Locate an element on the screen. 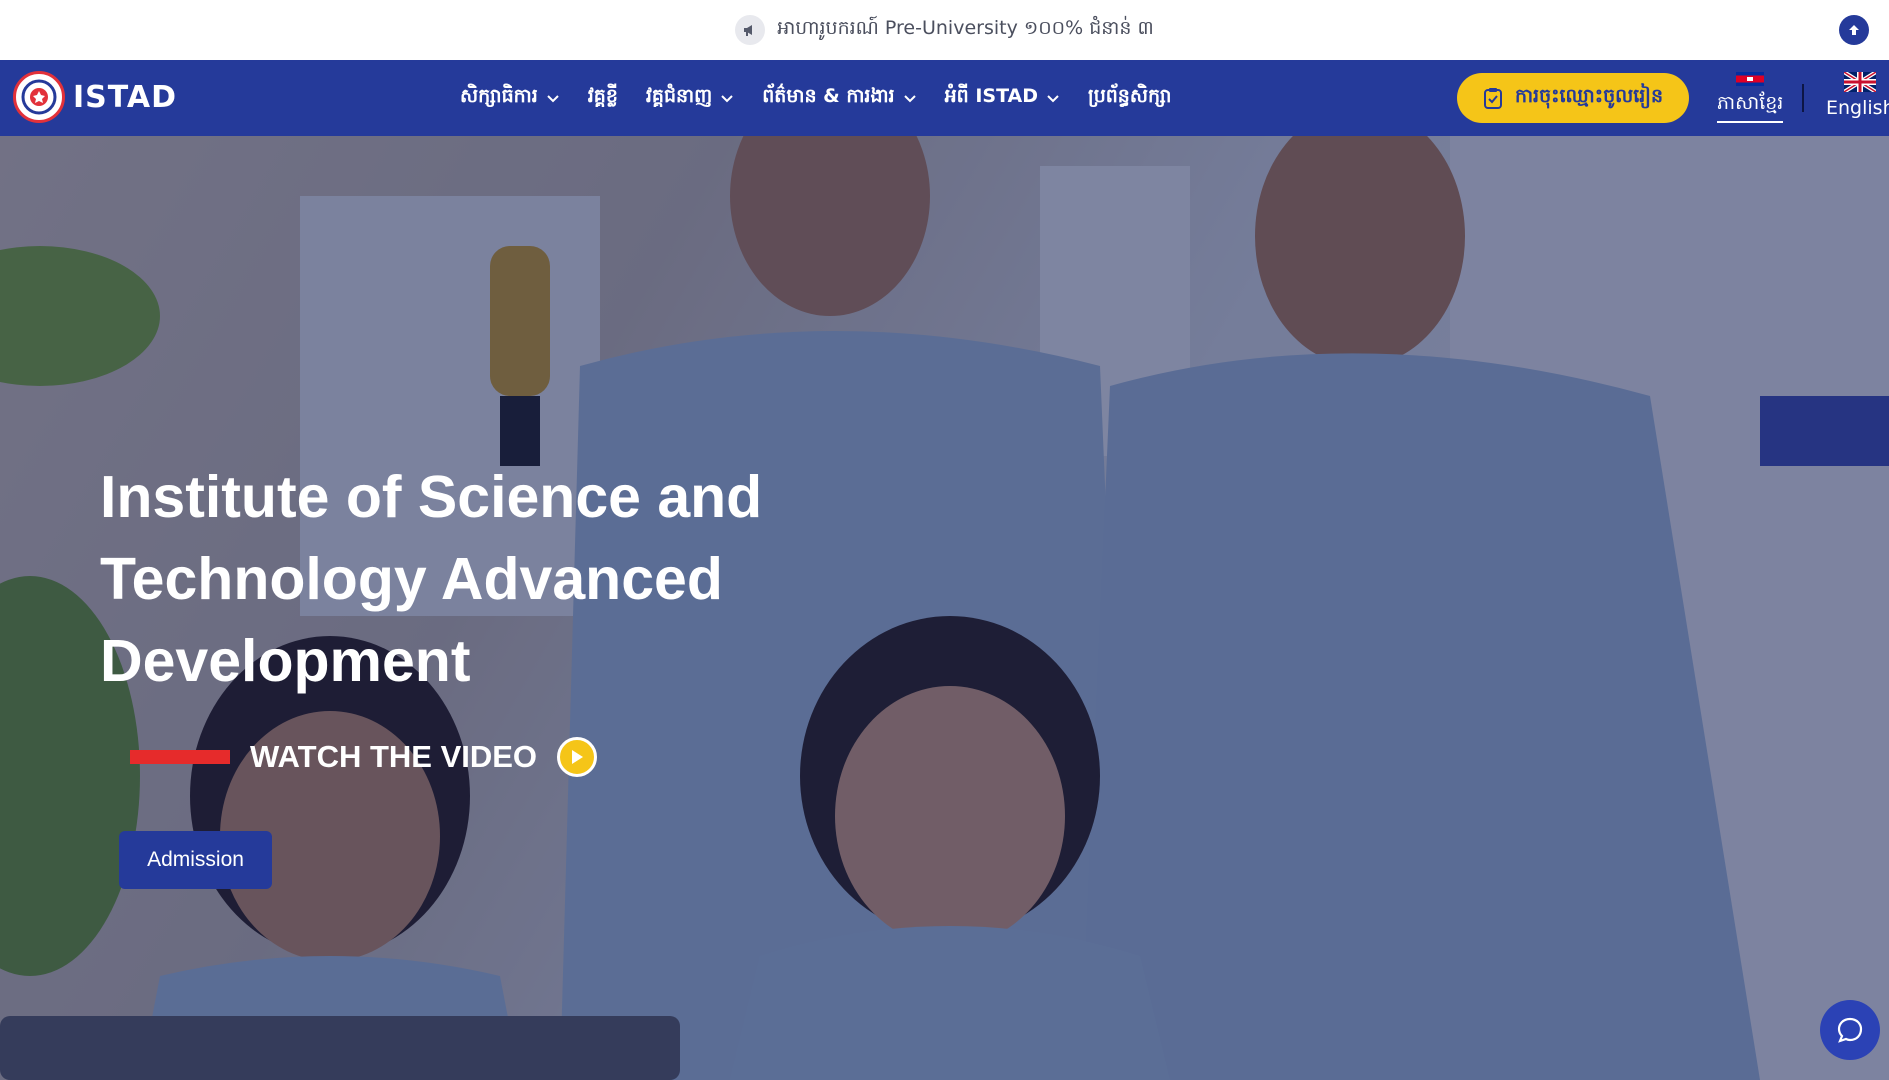  nav-item-short-courses: វគ្គខ្លី is located at coordinates (603, 98).